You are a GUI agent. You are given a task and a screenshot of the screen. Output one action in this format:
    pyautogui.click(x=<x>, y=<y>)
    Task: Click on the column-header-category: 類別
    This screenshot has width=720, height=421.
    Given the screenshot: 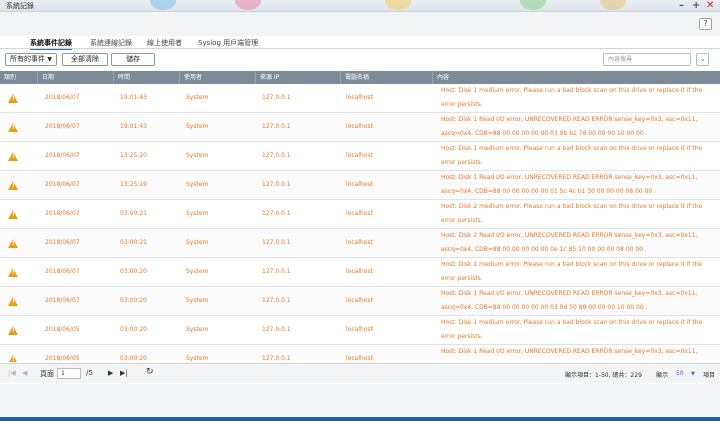 What is the action you would take?
    pyautogui.click(x=18, y=77)
    